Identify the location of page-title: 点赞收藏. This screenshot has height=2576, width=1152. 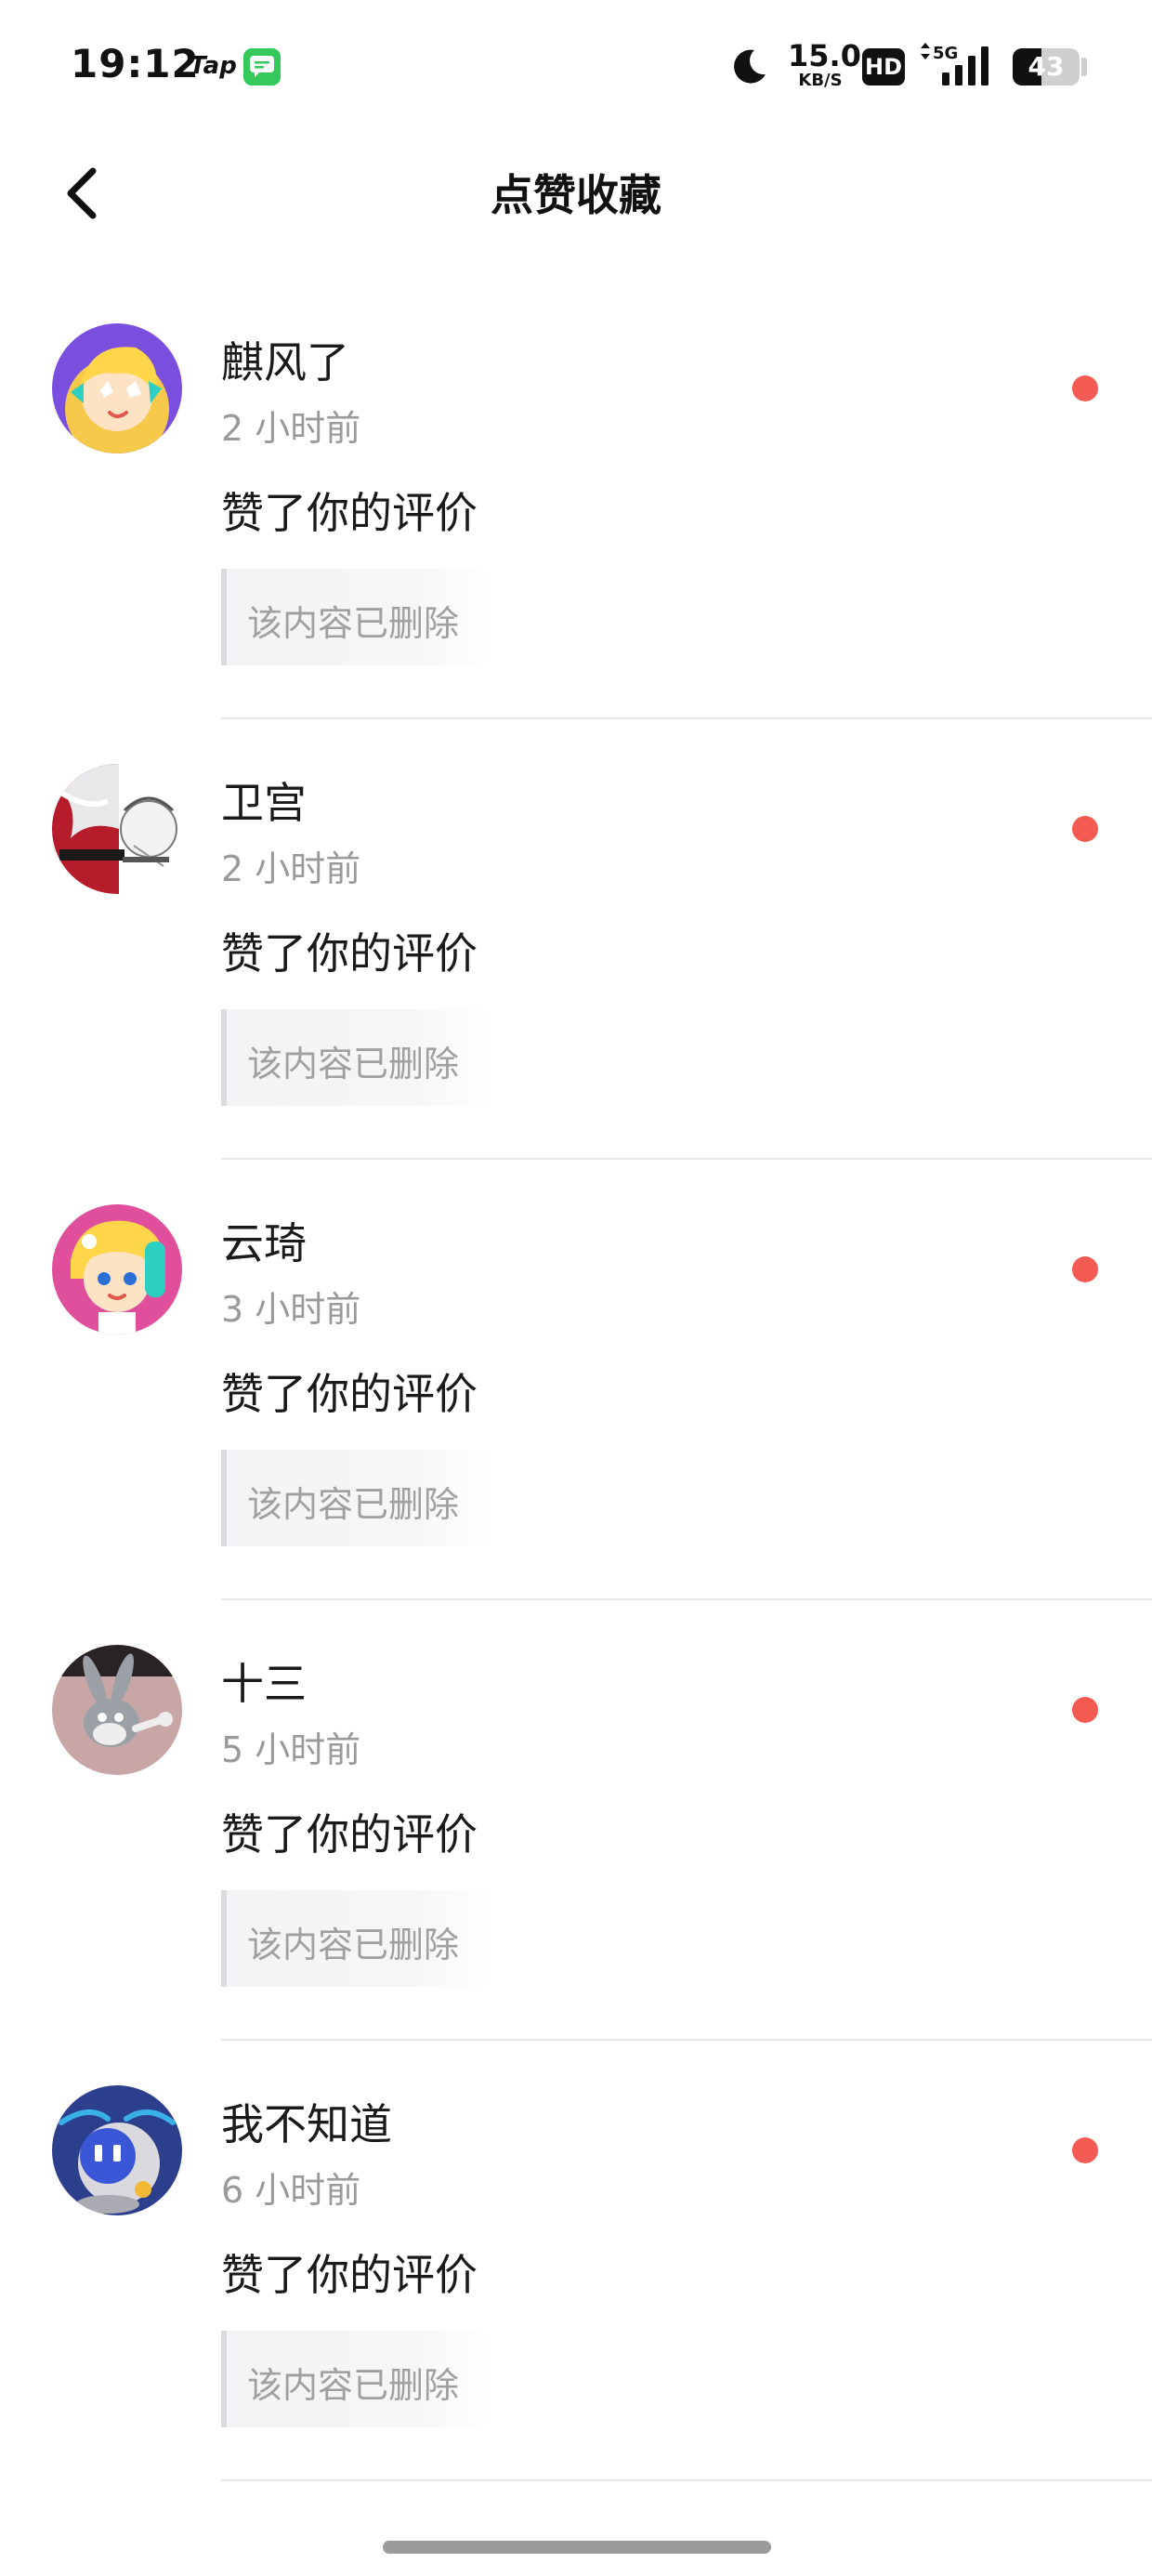
(576, 195).